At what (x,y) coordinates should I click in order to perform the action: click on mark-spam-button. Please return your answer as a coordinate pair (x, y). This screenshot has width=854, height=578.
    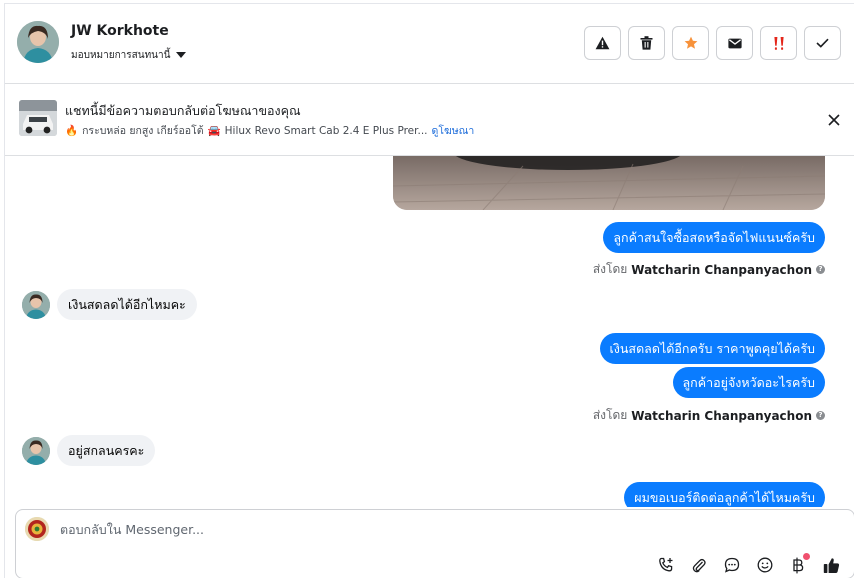
    Looking at the image, I should click on (602, 43).